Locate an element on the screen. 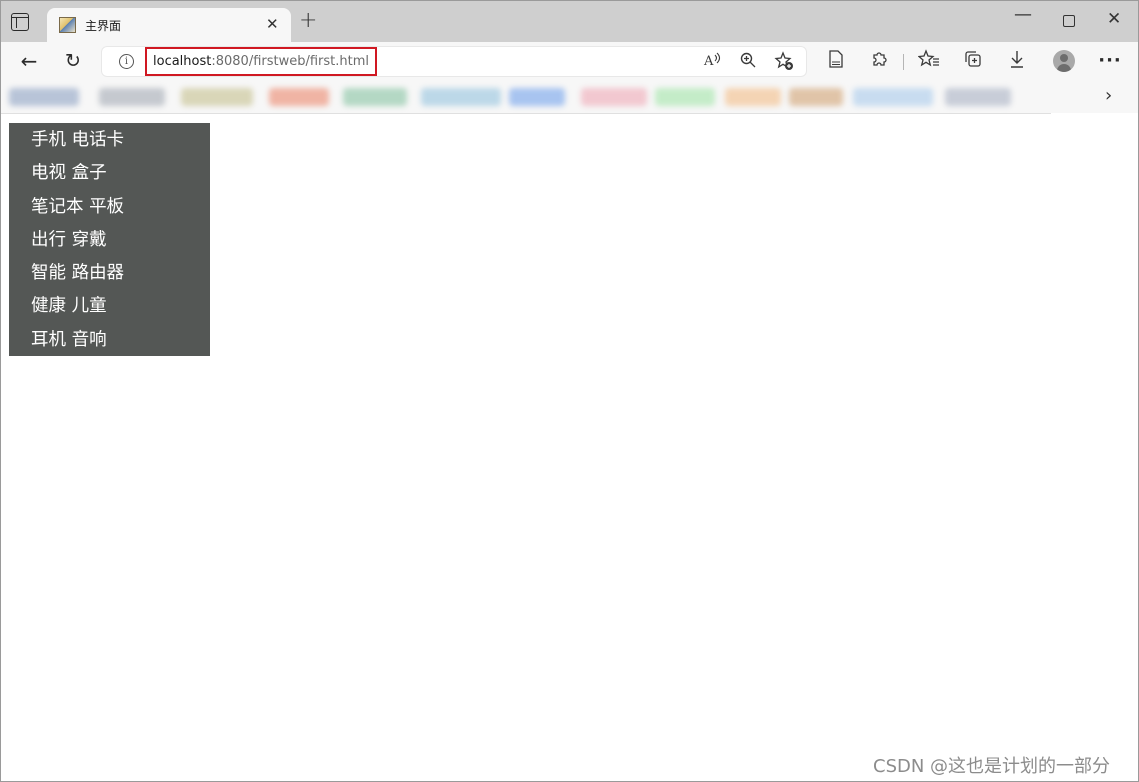  extensions-icon is located at coordinates (880, 62).